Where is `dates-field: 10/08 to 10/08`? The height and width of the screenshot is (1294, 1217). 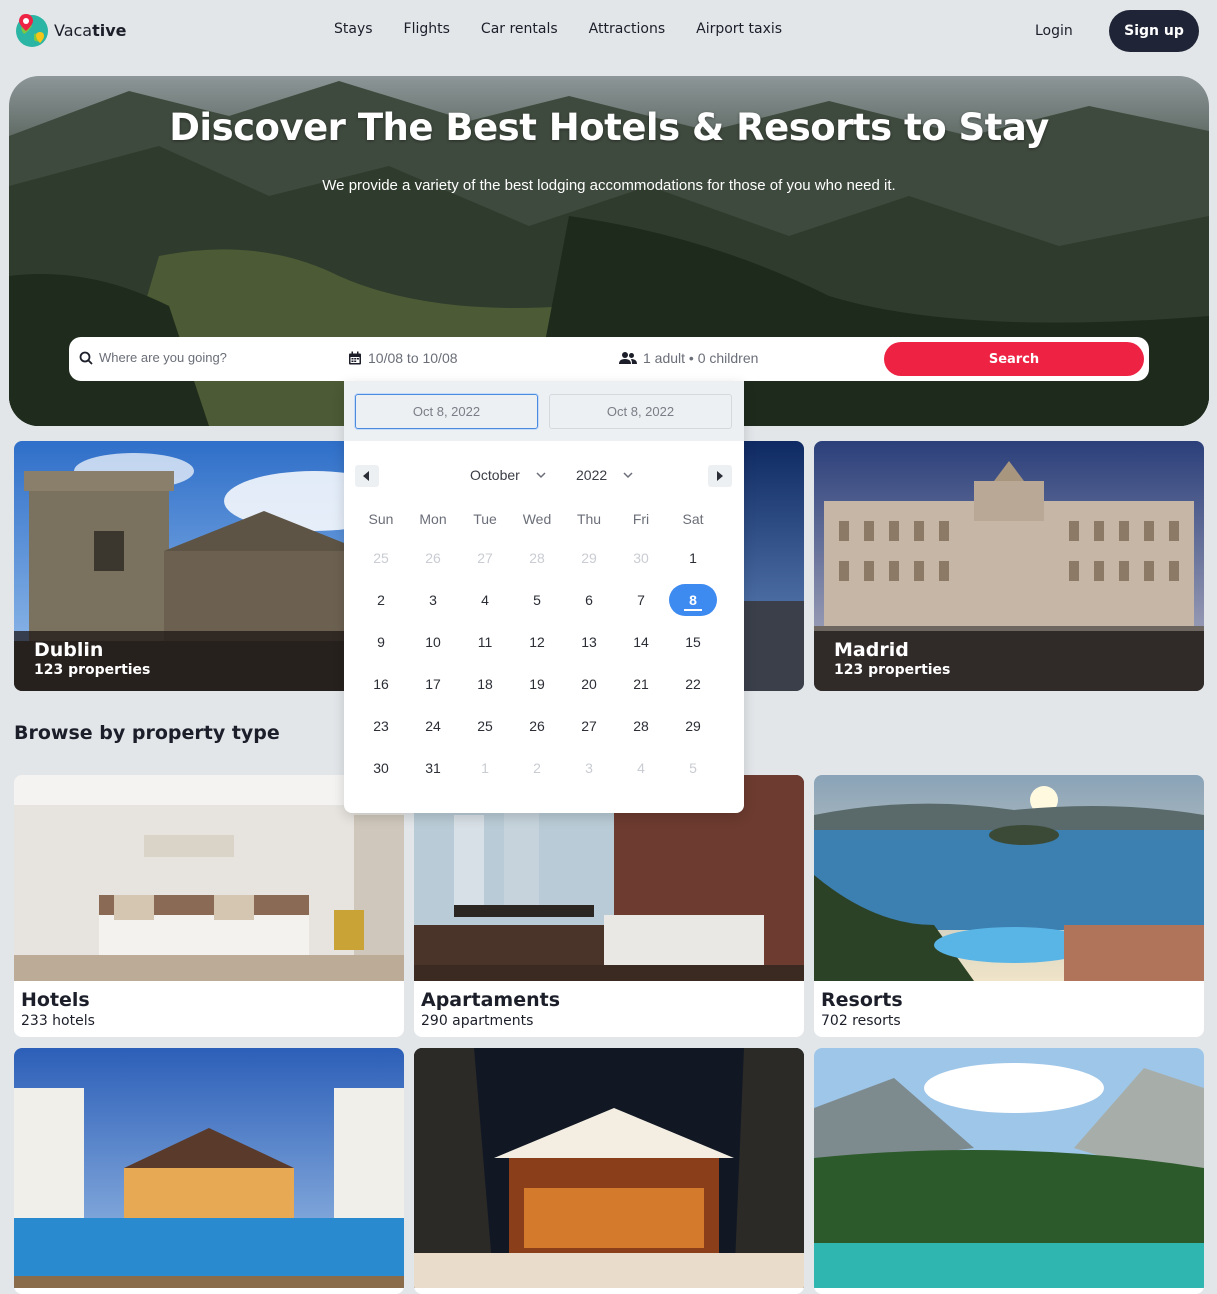
dates-field: 10/08 to 10/08 is located at coordinates (403, 358).